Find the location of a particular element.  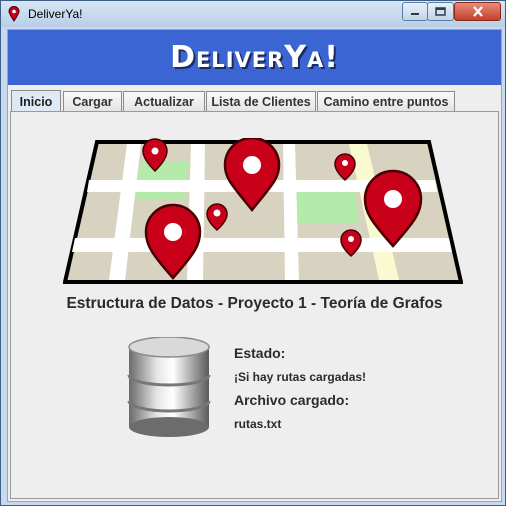

status-label: Estado: is located at coordinates (260, 353).